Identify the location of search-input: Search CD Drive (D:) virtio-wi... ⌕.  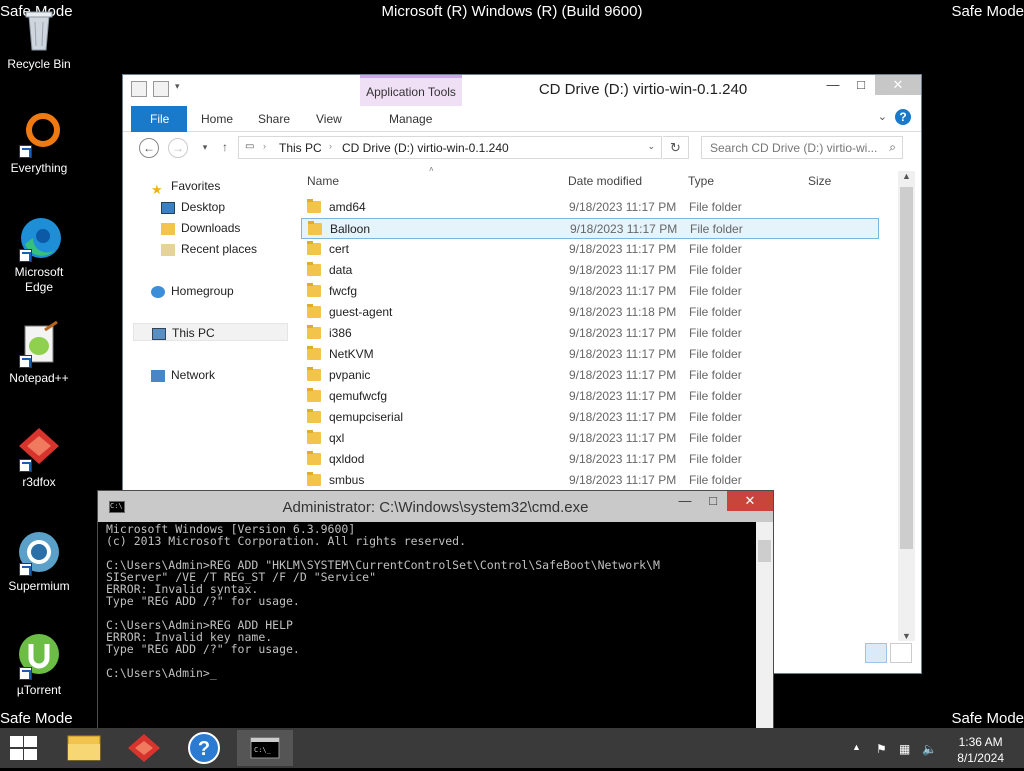
(802, 147).